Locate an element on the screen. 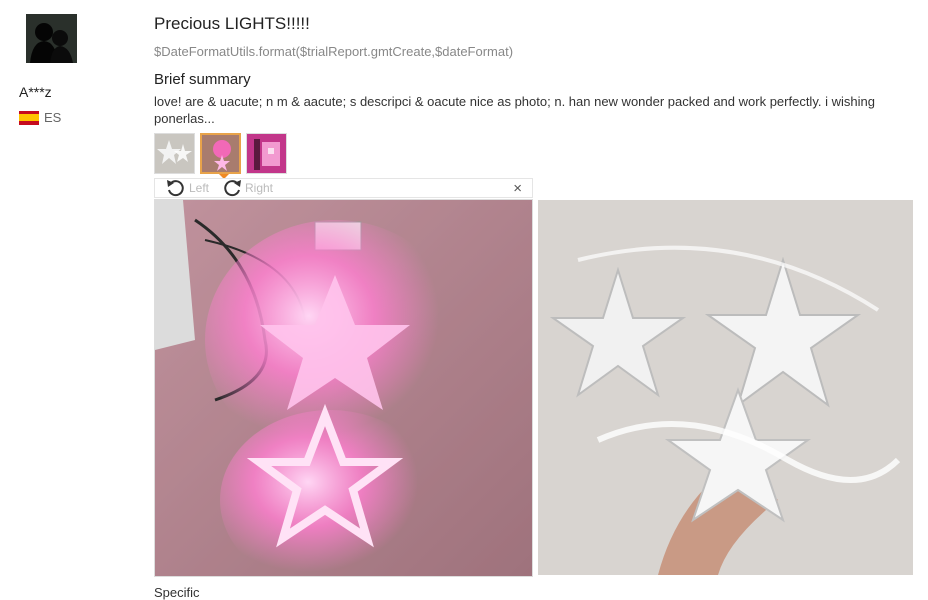 Image resolution: width=928 pixels, height=600 pixels. summary-heading: Brief summary is located at coordinates (202, 79).